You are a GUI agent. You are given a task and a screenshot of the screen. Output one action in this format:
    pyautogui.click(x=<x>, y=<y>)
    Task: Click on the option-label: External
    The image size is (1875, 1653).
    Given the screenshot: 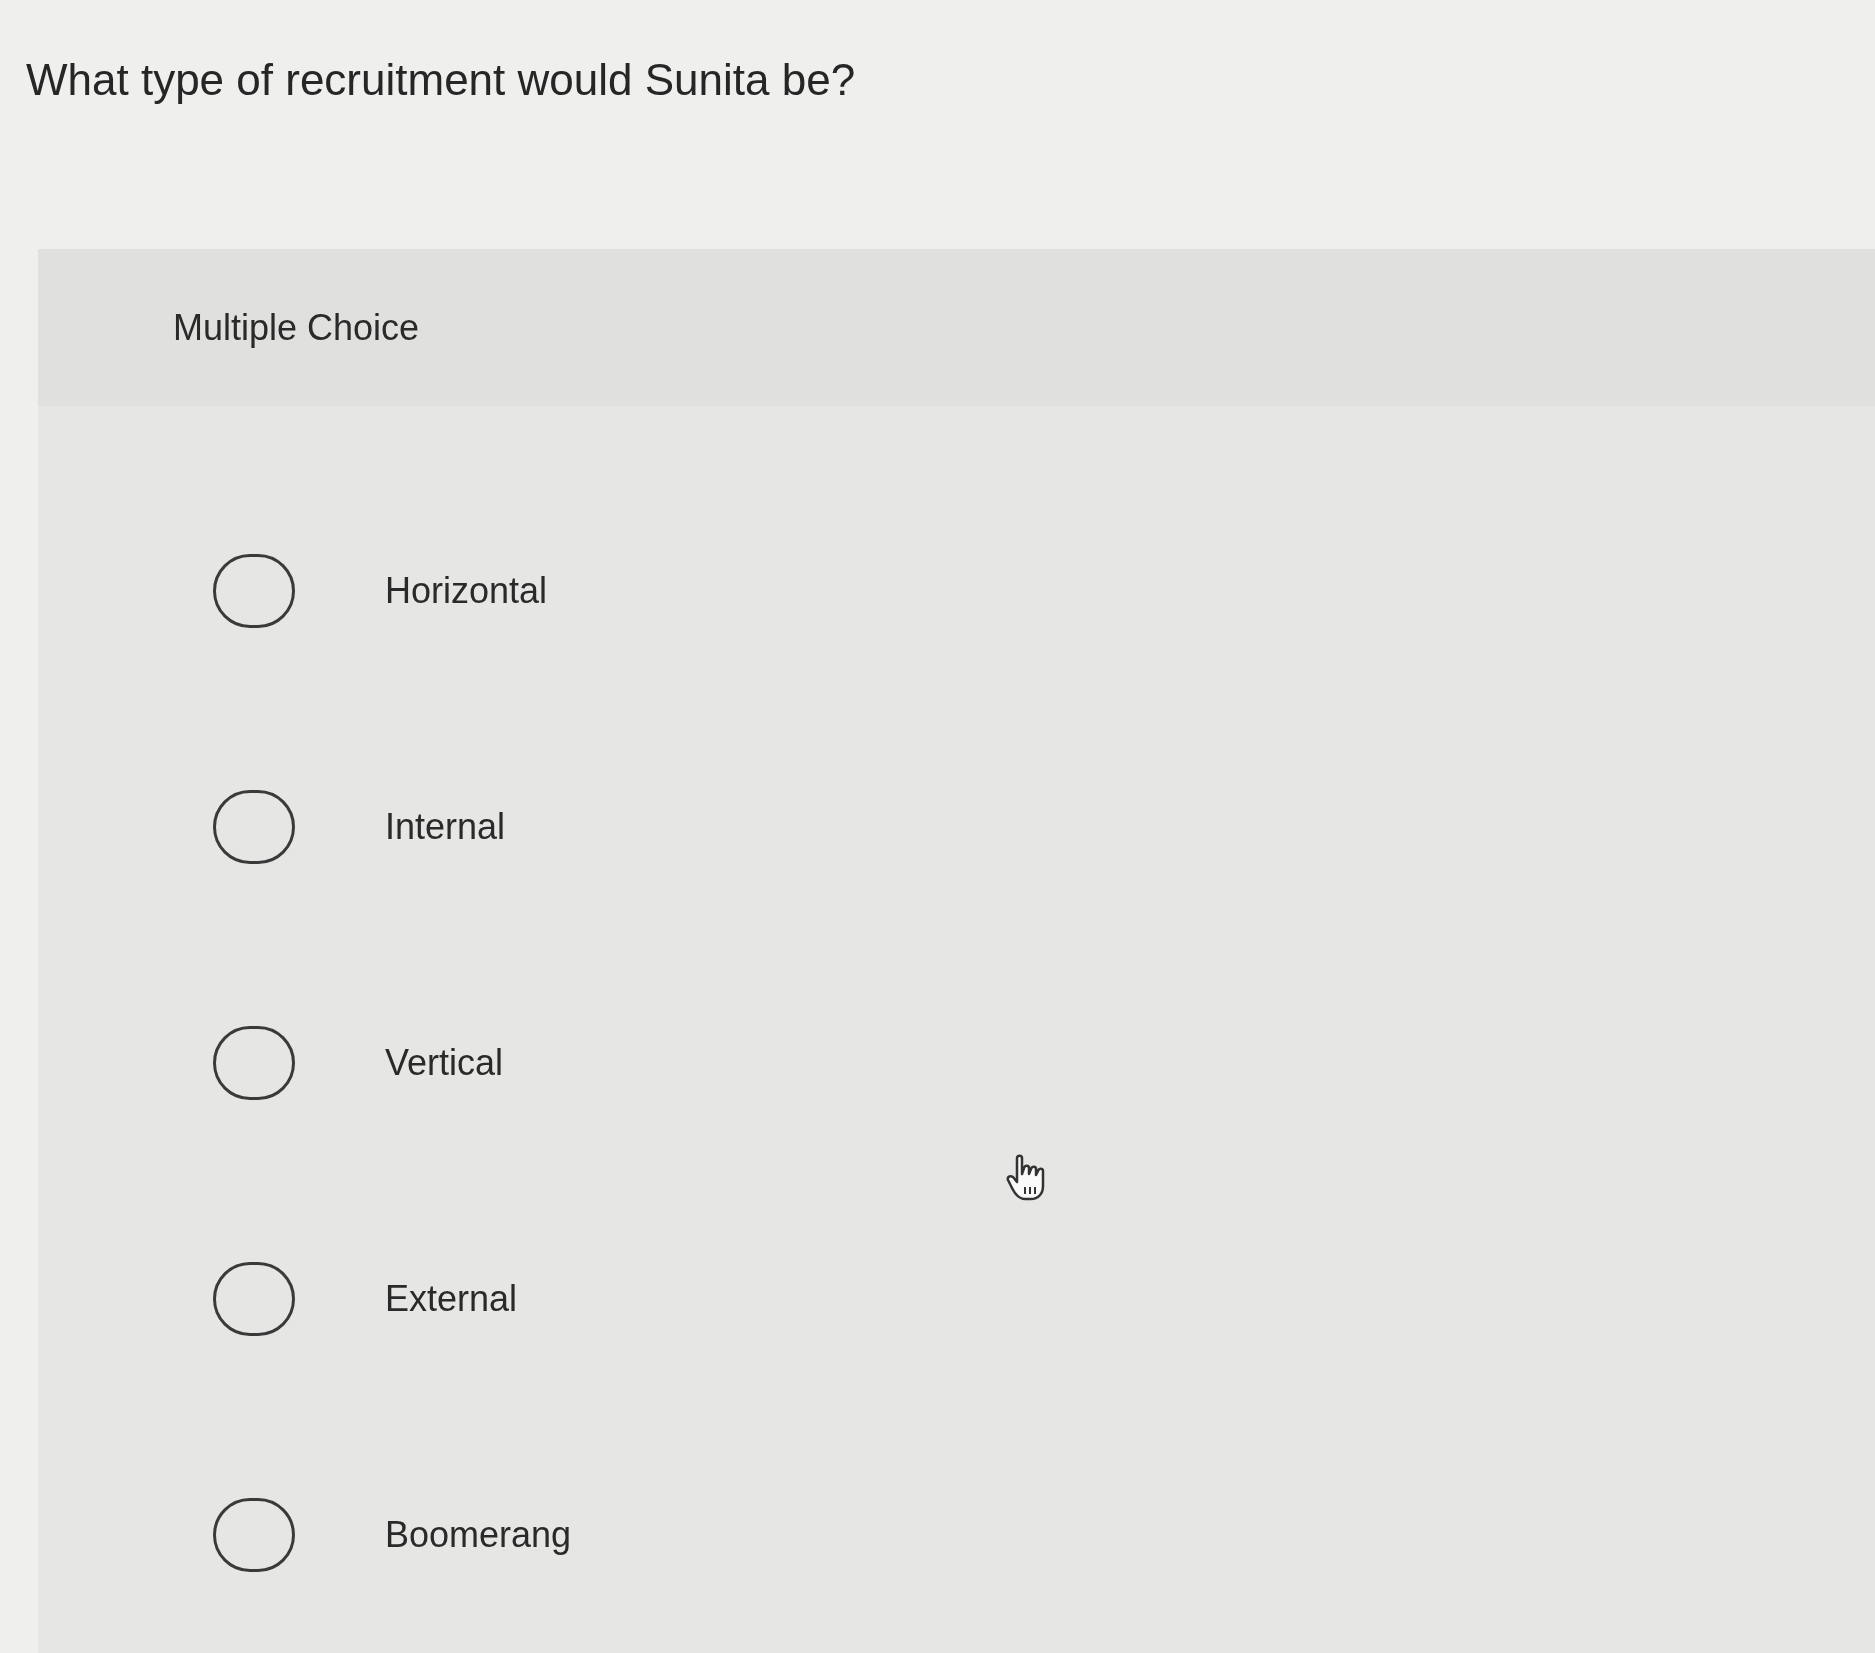 What is the action you would take?
    pyautogui.click(x=451, y=1299)
    